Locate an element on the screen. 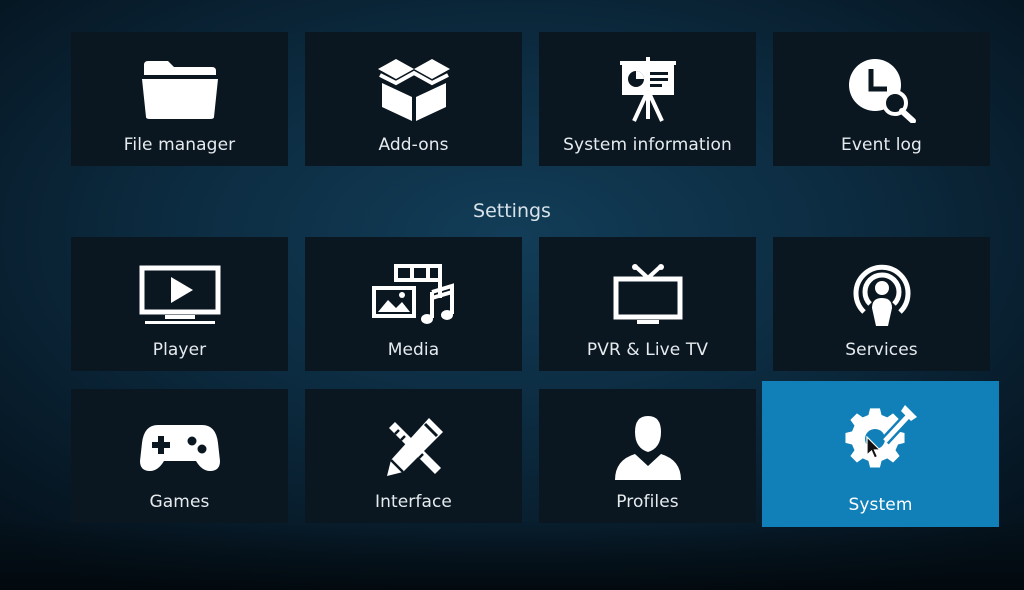  tile-media: Media is located at coordinates (413, 304).